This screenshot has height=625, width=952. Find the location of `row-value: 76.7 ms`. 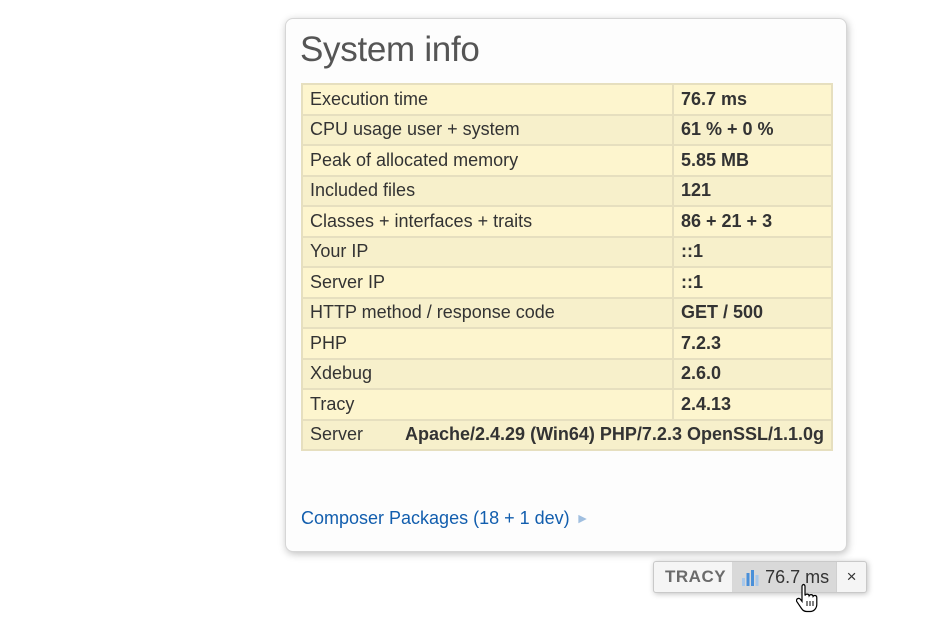

row-value: 76.7 ms is located at coordinates (752, 99).